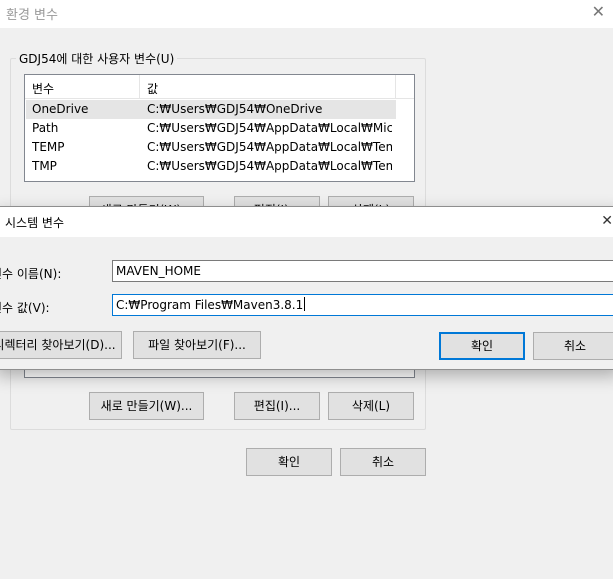 This screenshot has height=579, width=613. I want to click on dialog-ok-button: 확인, so click(482, 346).